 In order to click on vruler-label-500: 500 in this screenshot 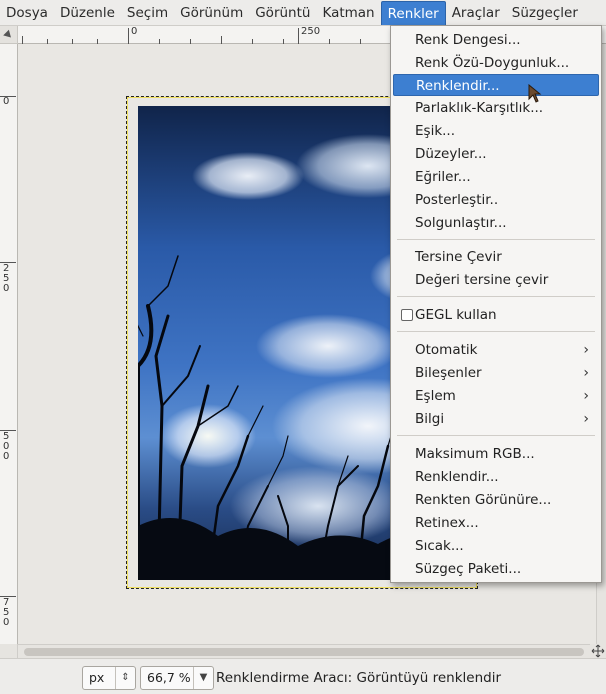, I will do `click(6, 446)`.